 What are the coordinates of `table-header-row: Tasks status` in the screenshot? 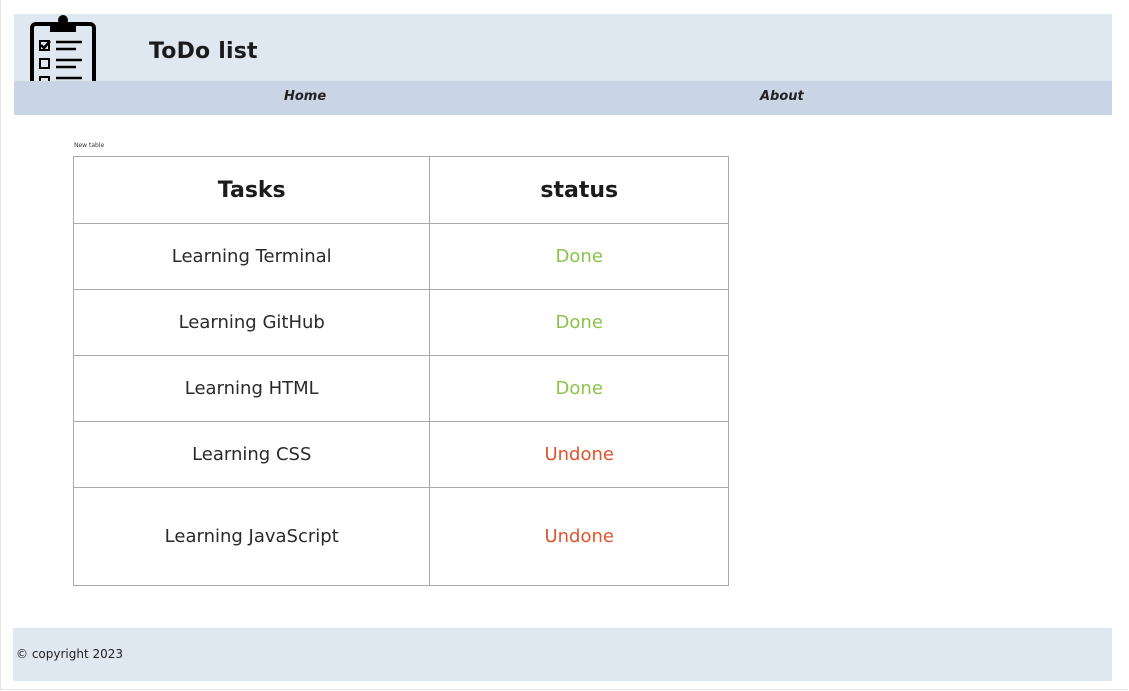 It's located at (400, 190).